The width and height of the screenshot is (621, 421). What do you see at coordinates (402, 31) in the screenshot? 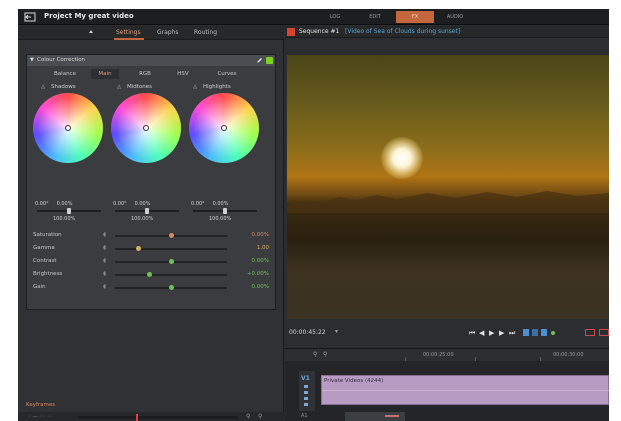
I see `clip-name: [Video of Sea of Clouds during sunset]` at bounding box center [402, 31].